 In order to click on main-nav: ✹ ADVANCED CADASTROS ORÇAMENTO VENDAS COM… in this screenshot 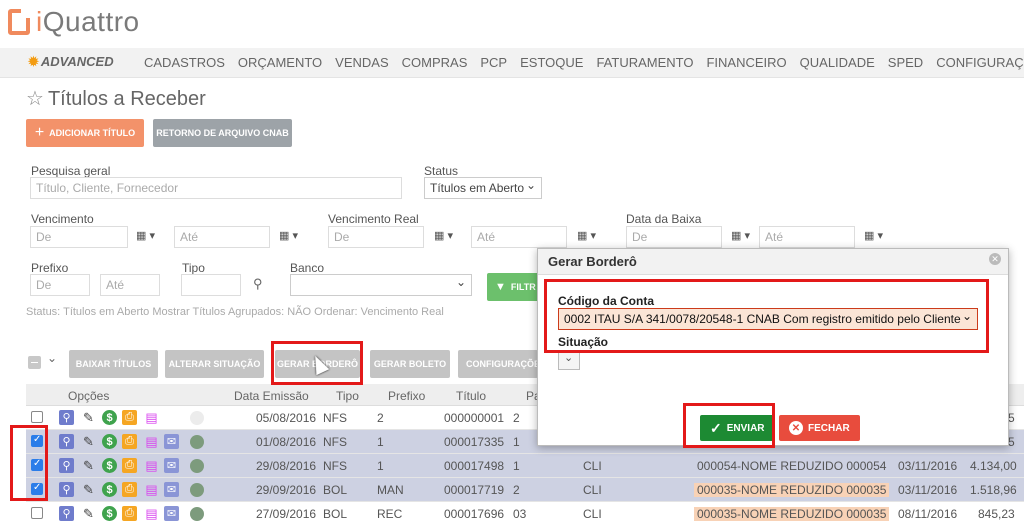, I will do `click(512, 63)`.